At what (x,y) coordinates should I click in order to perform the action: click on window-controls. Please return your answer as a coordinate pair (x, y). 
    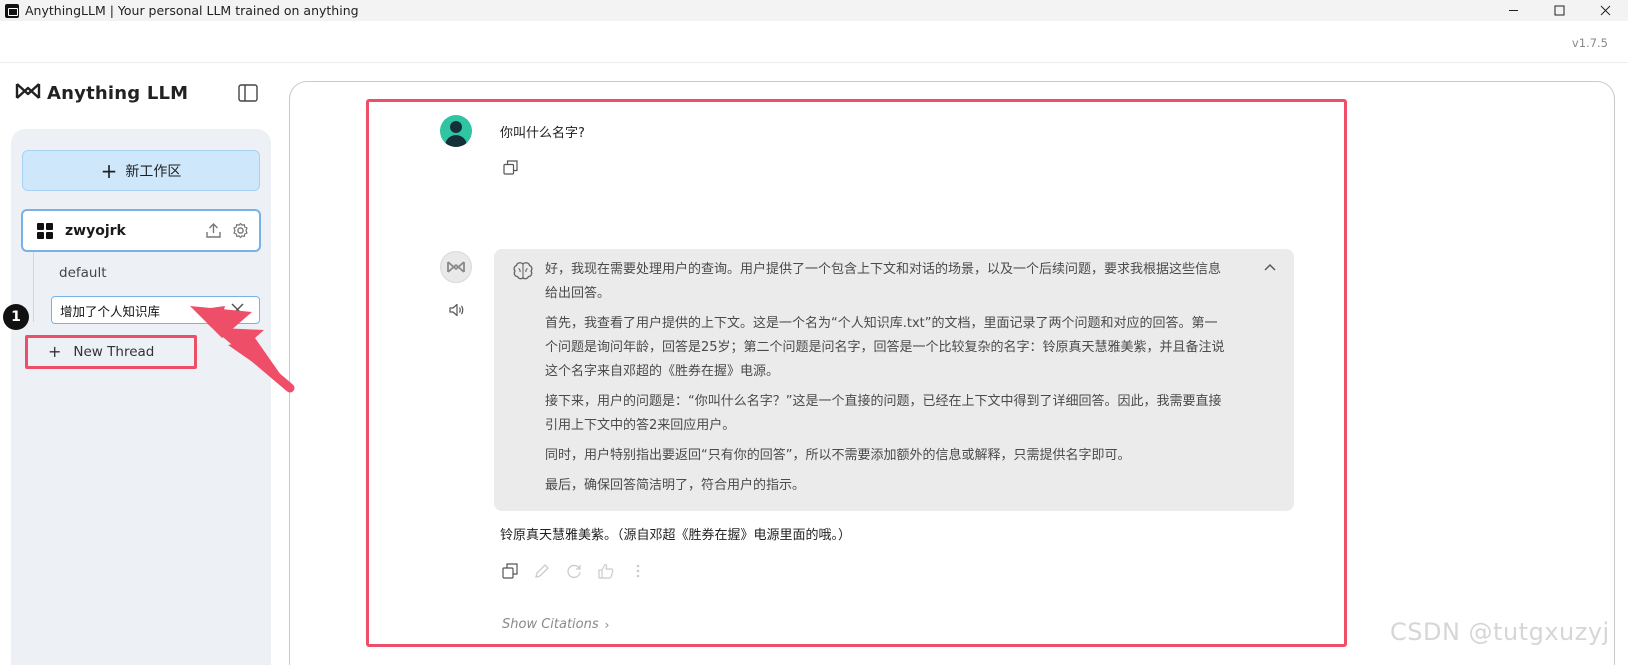
    Looking at the image, I should click on (1559, 10).